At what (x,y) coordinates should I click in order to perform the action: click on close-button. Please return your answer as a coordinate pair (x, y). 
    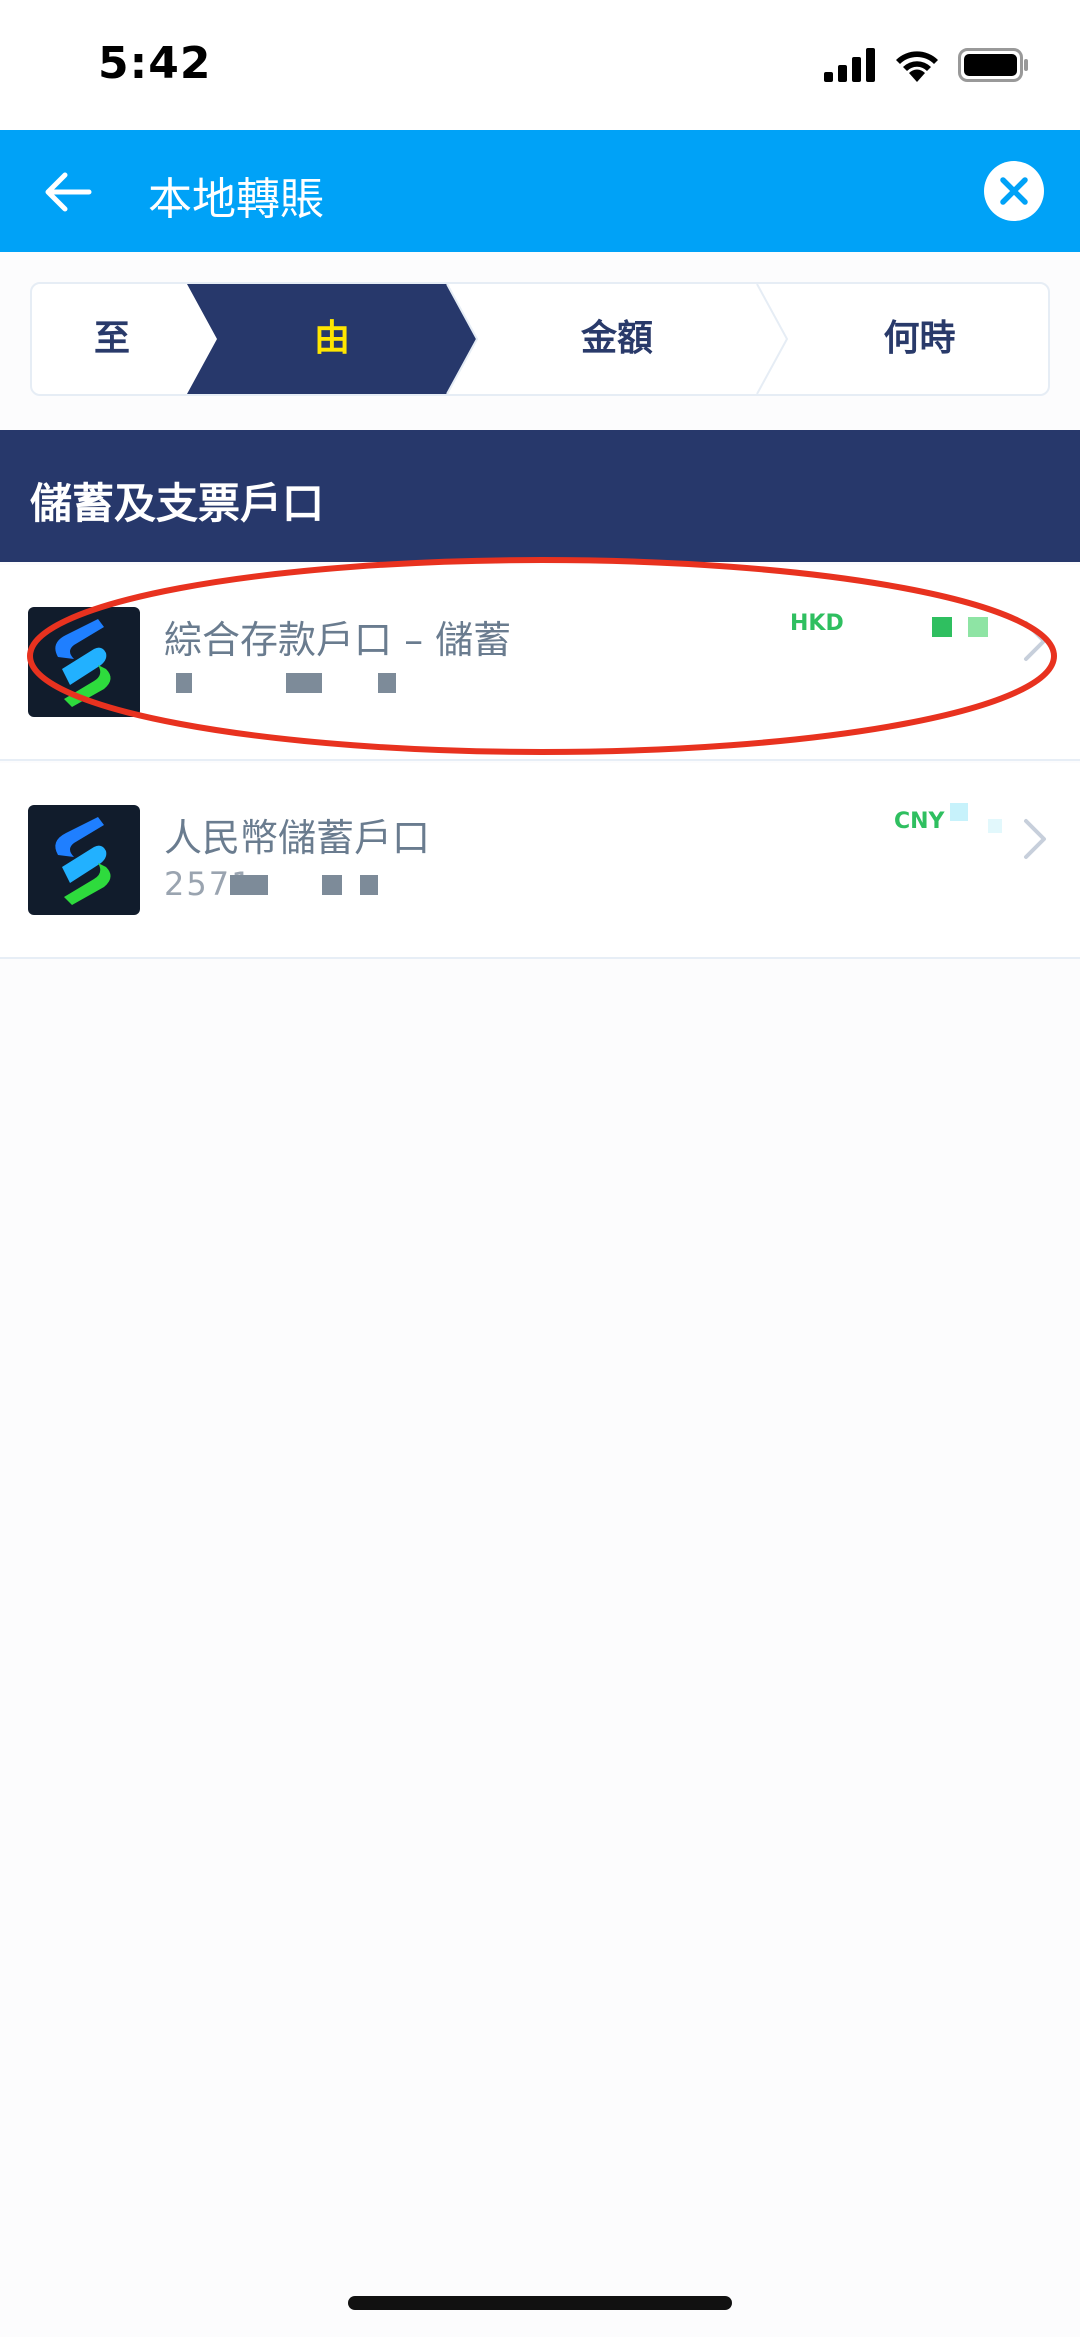
    Looking at the image, I should click on (1014, 191).